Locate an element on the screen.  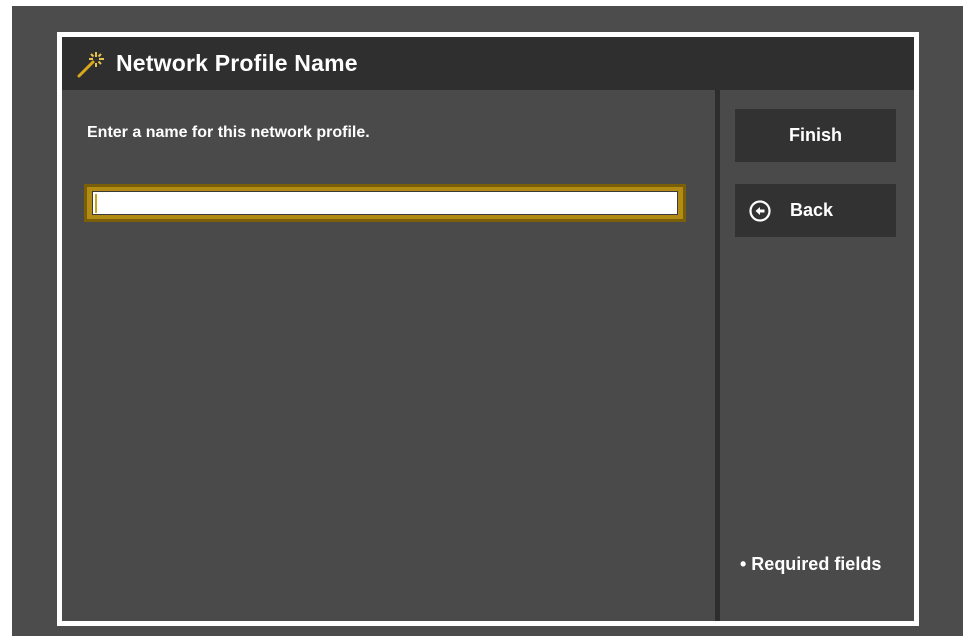
finish-button: Finish is located at coordinates (815, 135).